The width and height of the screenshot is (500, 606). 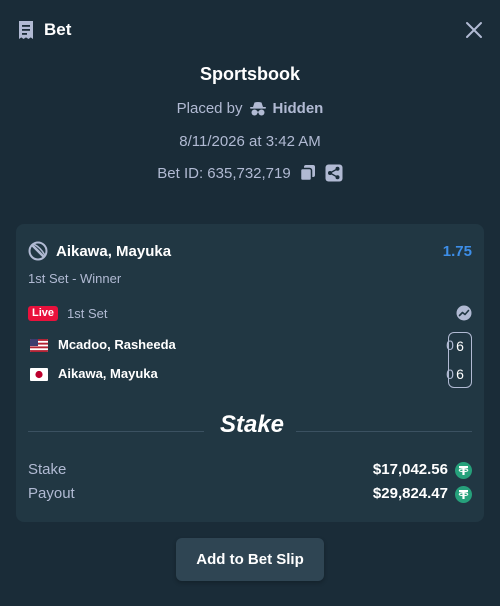 What do you see at coordinates (250, 559) in the screenshot?
I see `add-to-bet-slip-button: Add to Bet Slip` at bounding box center [250, 559].